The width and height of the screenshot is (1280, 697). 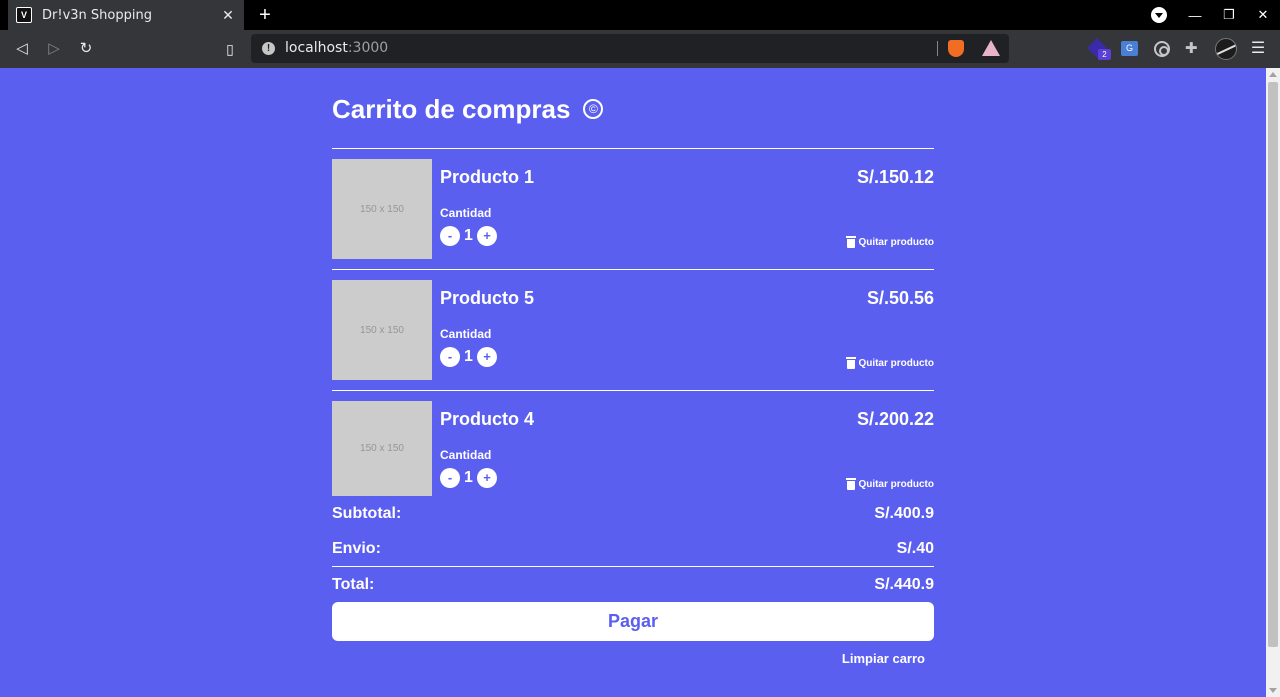 I want to click on tab-strip: V Dr!v3n Shopping ✕ + — ❐ ✕, so click(x=640, y=15).